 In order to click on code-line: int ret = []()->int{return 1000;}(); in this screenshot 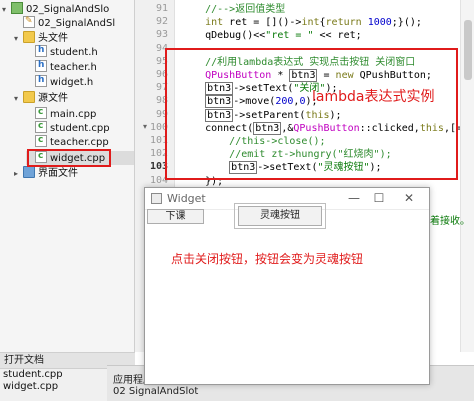, I will do `click(301, 23)`.